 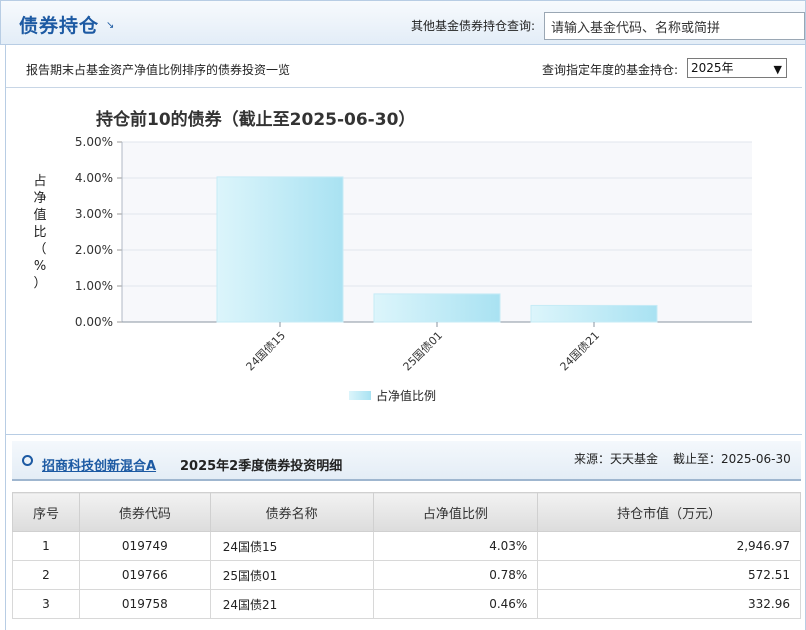 What do you see at coordinates (669, 604) in the screenshot?
I see `cell-value: 332.96` at bounding box center [669, 604].